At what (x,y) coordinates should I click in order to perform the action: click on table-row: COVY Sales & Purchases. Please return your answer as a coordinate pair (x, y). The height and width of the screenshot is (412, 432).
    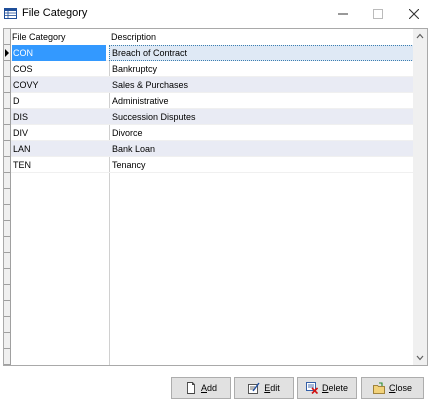
    Looking at the image, I should click on (213, 85).